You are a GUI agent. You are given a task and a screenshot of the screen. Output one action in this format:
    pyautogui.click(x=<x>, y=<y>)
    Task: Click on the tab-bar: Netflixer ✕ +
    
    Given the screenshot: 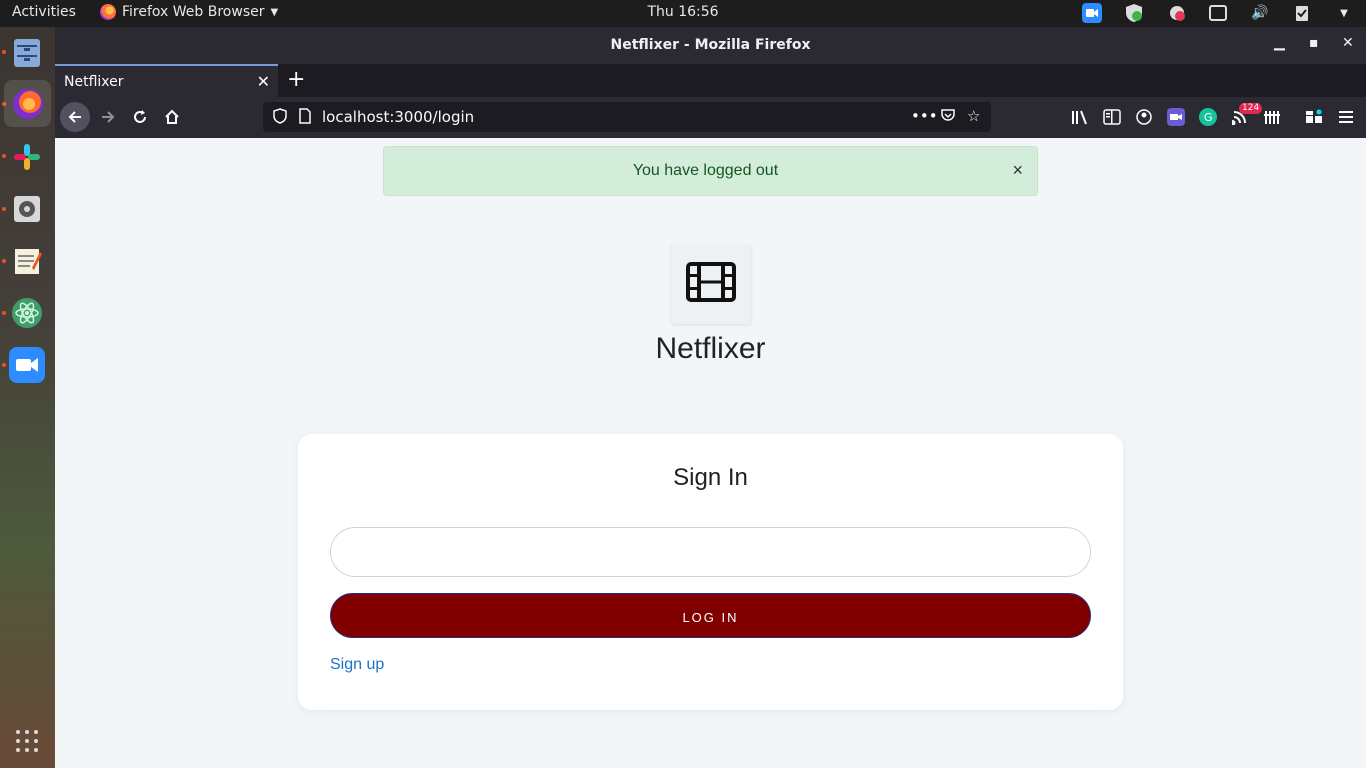 What is the action you would take?
    pyautogui.click(x=710, y=80)
    